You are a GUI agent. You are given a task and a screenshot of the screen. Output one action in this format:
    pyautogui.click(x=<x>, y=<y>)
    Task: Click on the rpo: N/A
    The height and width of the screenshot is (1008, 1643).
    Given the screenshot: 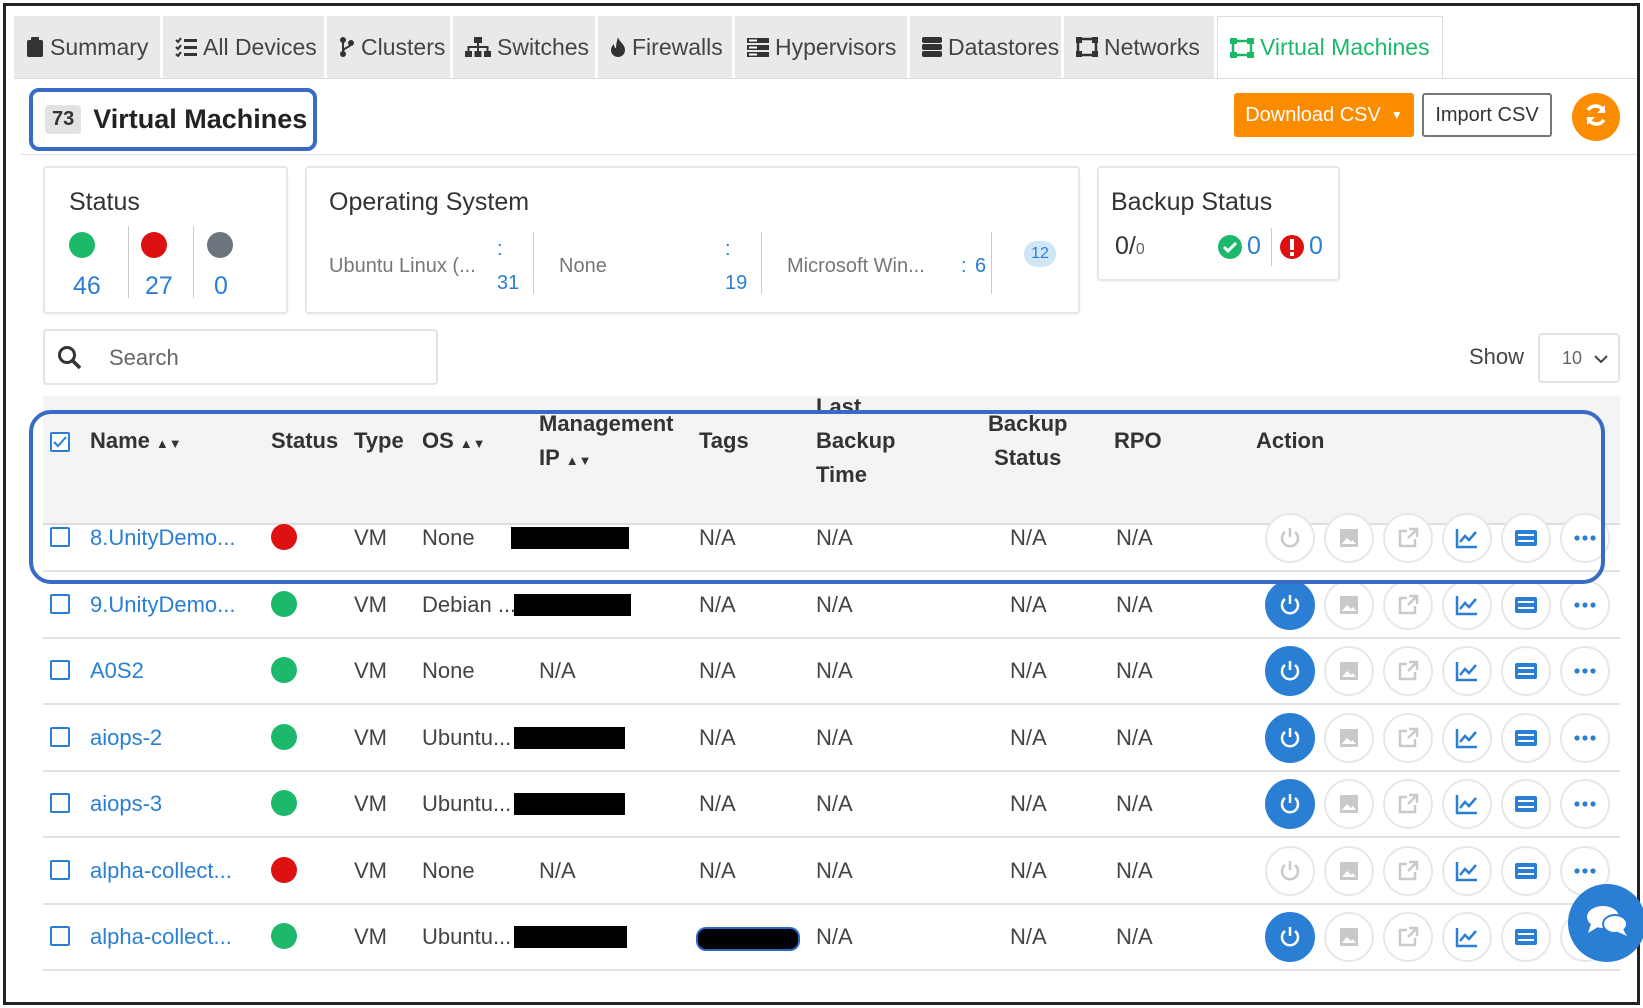 What is the action you would take?
    pyautogui.click(x=1134, y=737)
    